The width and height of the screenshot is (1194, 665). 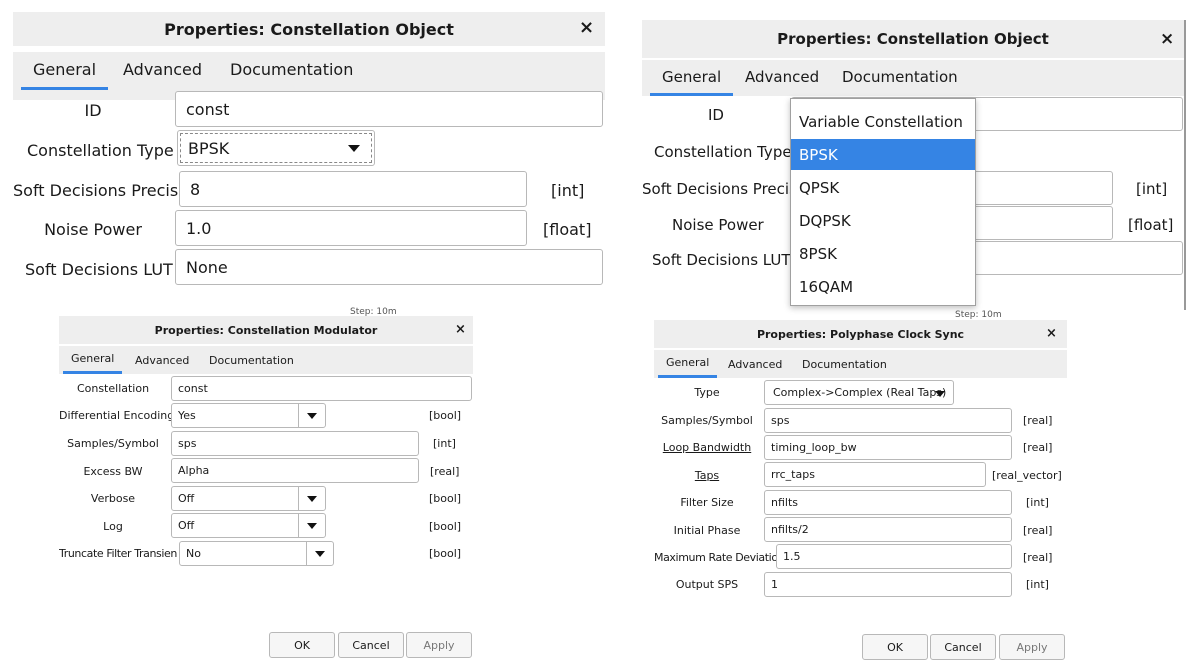 I want to click on excess-bw-field: Alpha, so click(x=295, y=470).